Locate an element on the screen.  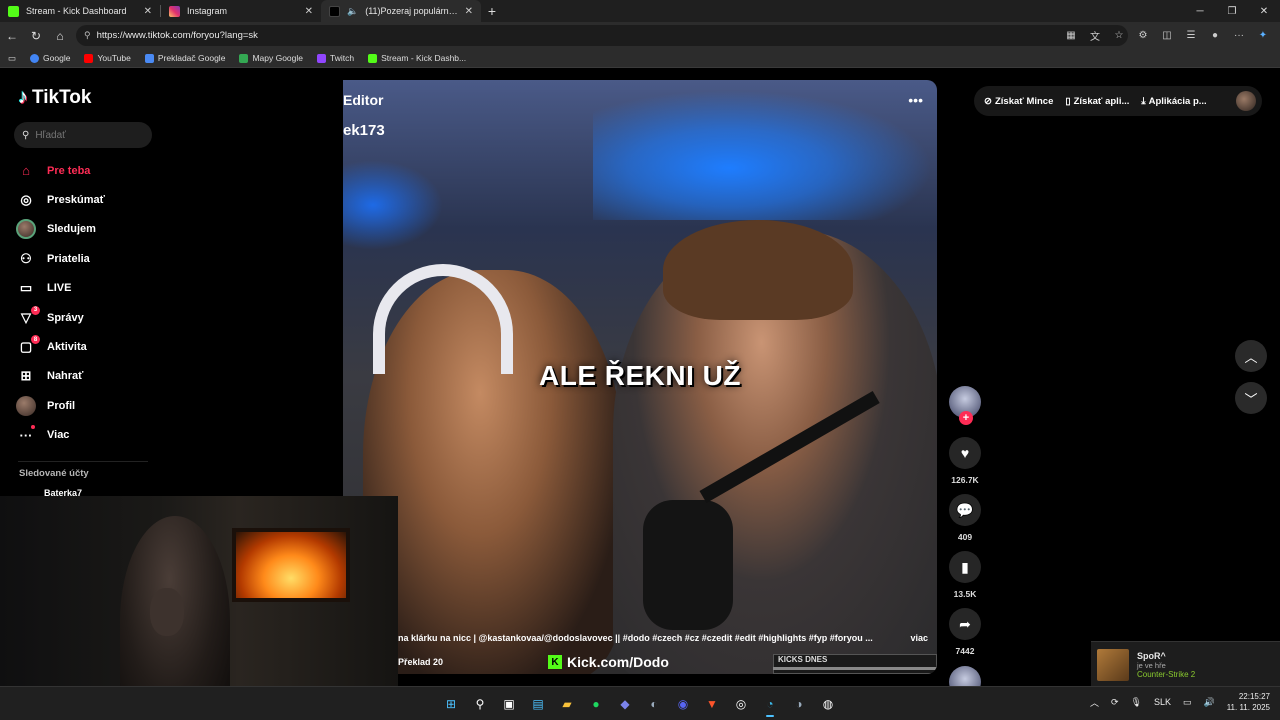
user-avatar is located at coordinates (1246, 101).